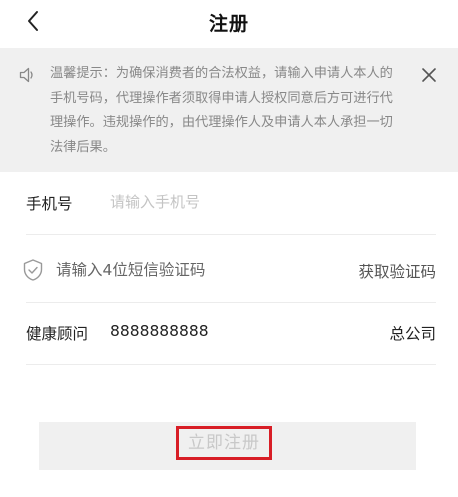 This screenshot has width=458, height=497. I want to click on register-button-label: 立即注册, so click(224, 443).